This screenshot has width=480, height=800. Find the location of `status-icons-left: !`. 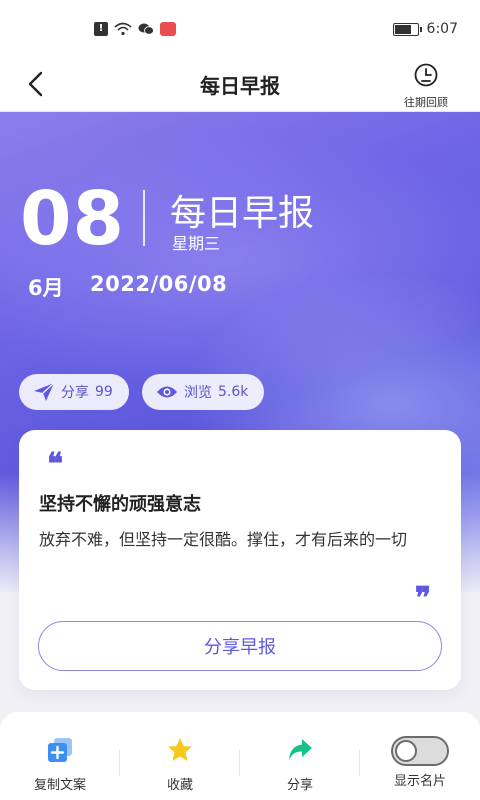

status-icons-left: ! is located at coordinates (135, 29).